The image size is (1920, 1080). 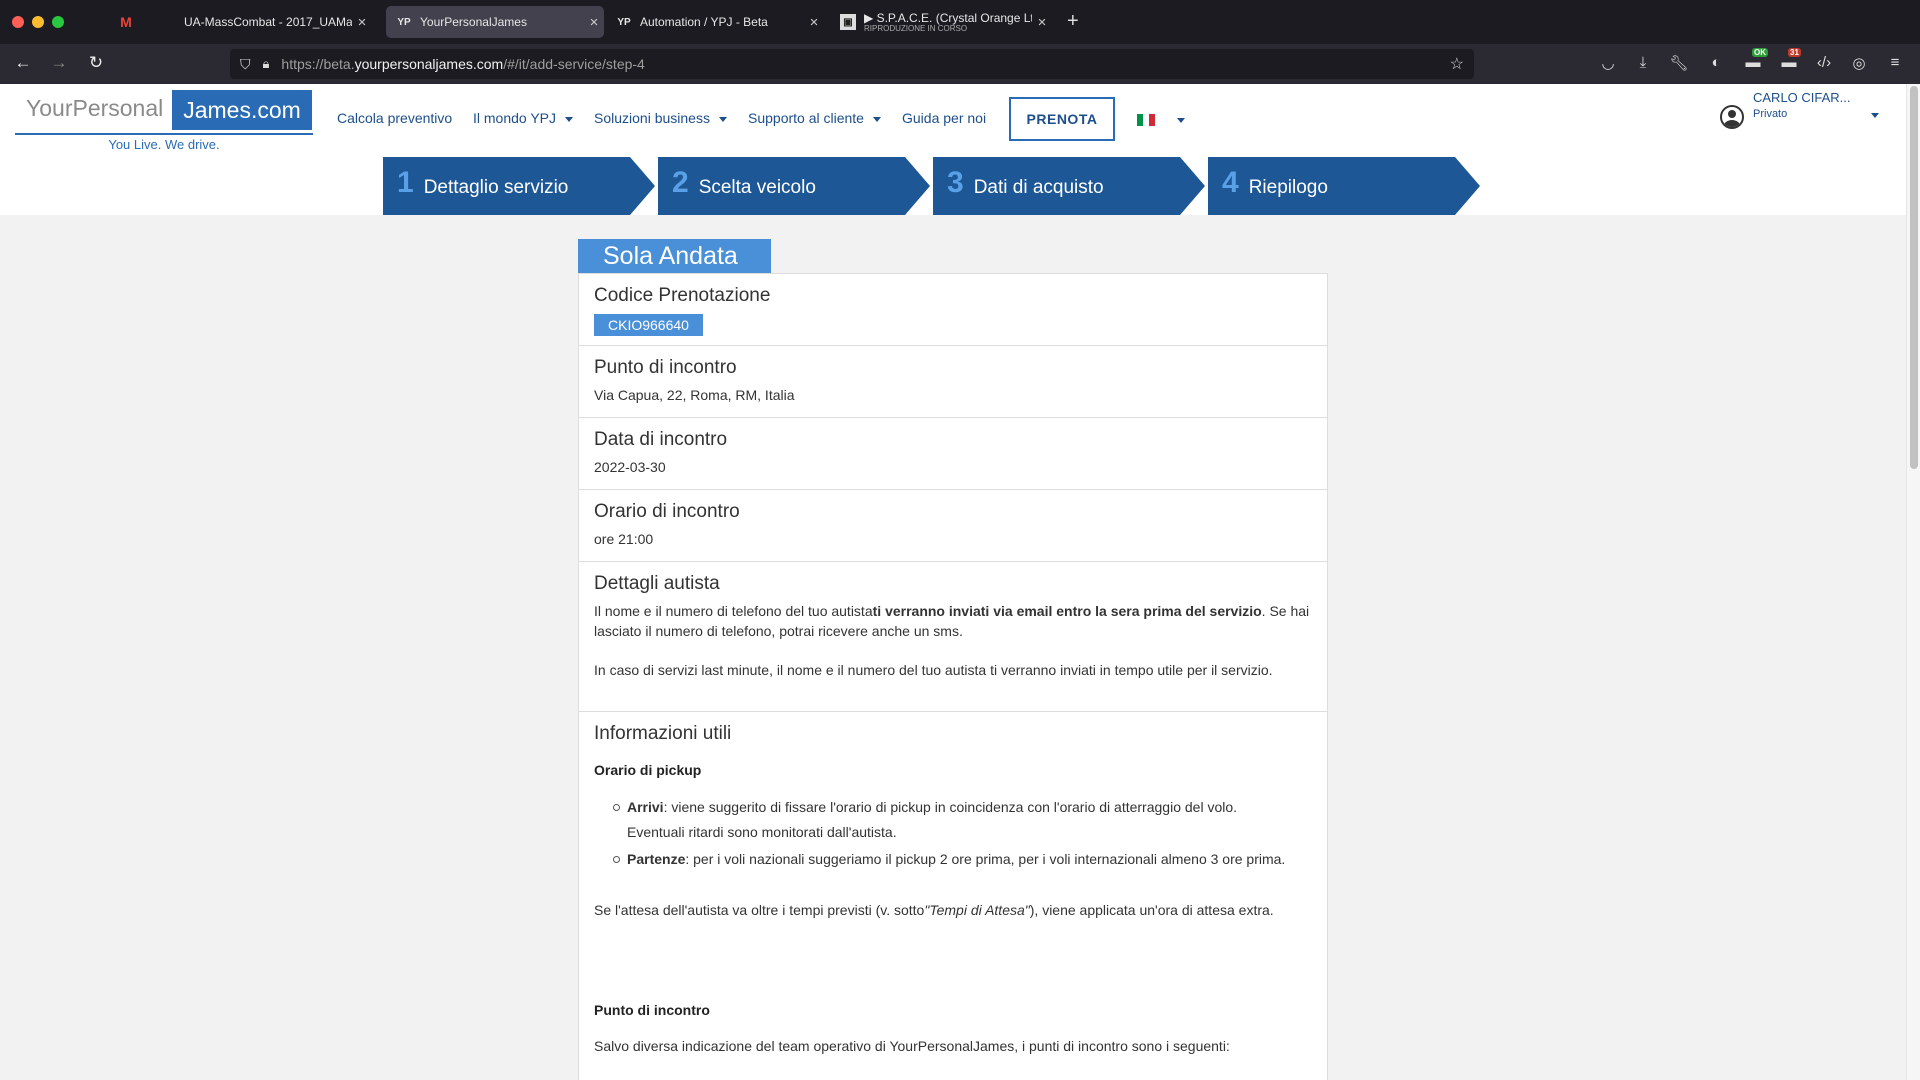 What do you see at coordinates (661, 439) in the screenshot?
I see `section-heading: Data di incontro` at bounding box center [661, 439].